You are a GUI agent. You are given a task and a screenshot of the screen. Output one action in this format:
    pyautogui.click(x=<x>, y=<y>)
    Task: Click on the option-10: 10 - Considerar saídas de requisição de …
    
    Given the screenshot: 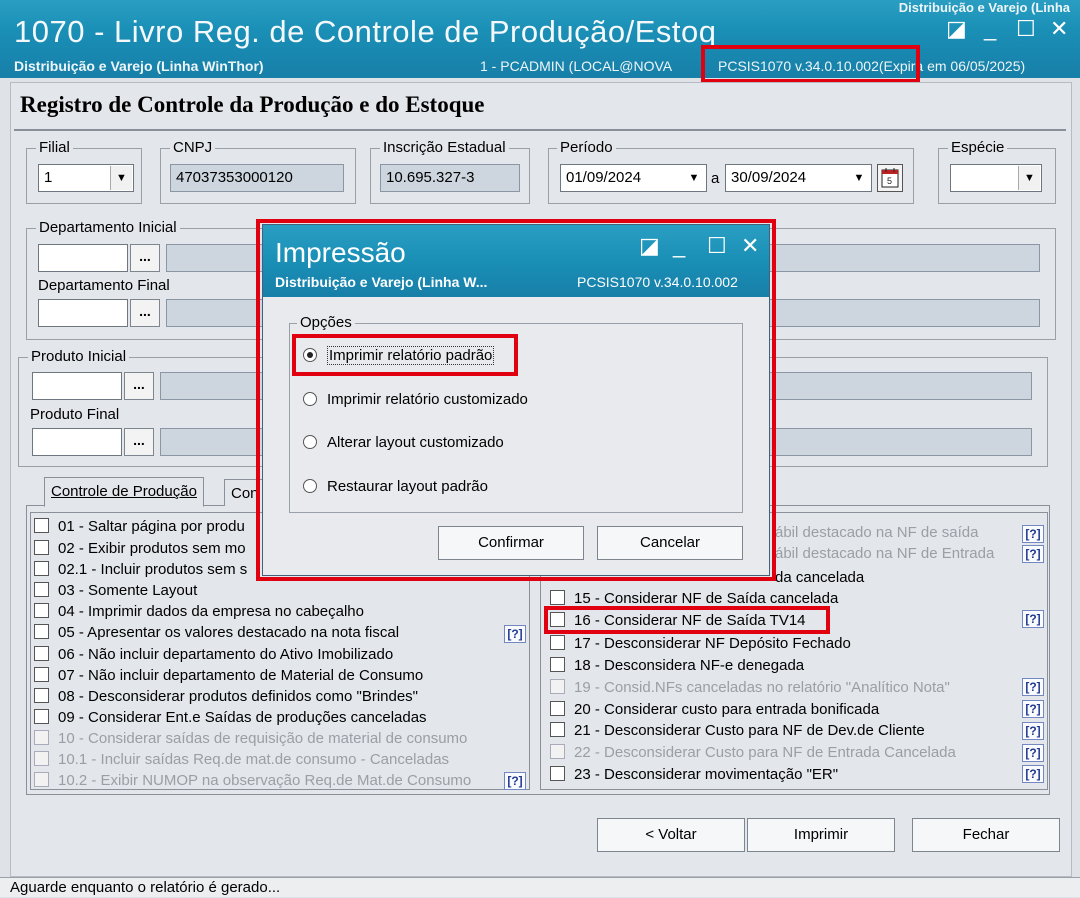 What is the action you would take?
    pyautogui.click(x=250, y=738)
    